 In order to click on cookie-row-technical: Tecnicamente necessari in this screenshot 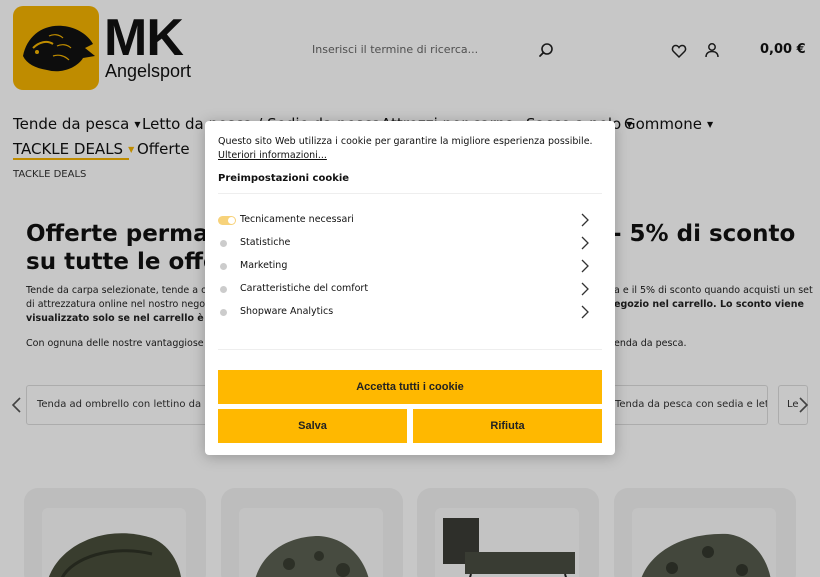, I will do `click(410, 221)`.